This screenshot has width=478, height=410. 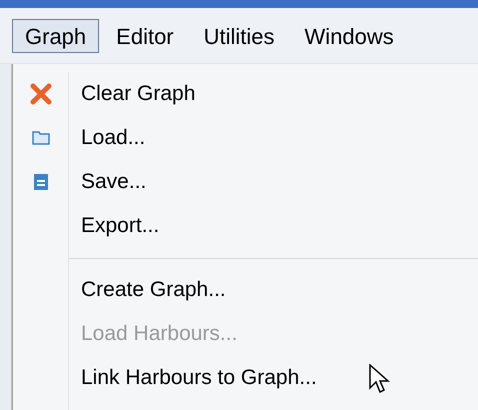 What do you see at coordinates (349, 35) in the screenshot?
I see `menu-bar-item: Windows` at bounding box center [349, 35].